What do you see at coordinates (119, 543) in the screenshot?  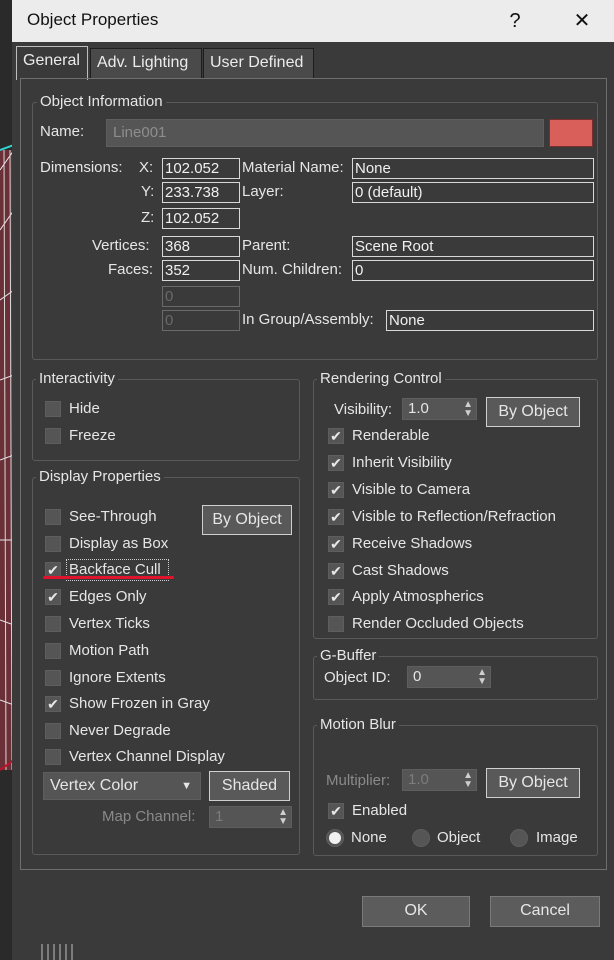 I see `display-as-box-label: Display as Box` at bounding box center [119, 543].